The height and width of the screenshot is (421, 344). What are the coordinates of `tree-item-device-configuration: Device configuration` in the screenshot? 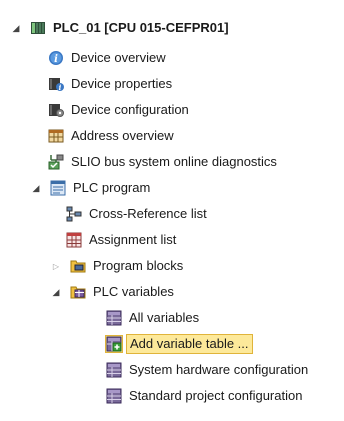 It's located at (120, 110).